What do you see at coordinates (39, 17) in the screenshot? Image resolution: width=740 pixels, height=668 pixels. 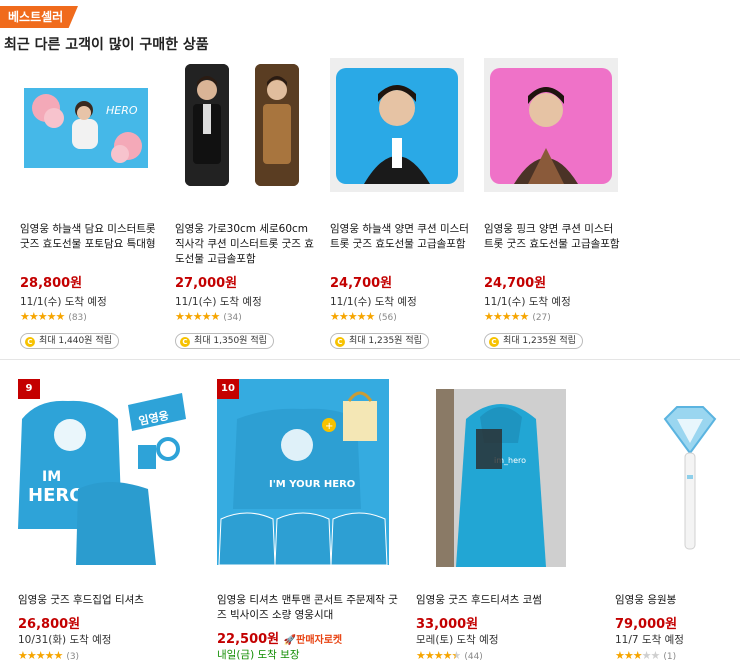 I see `bestseller-badge: 베스트셀러` at bounding box center [39, 17].